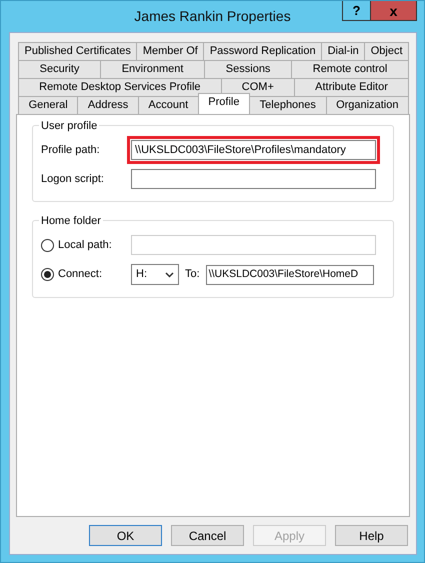 The height and width of the screenshot is (563, 425). Describe the element at coordinates (352, 87) in the screenshot. I see `tab: Attribute Editor` at that location.